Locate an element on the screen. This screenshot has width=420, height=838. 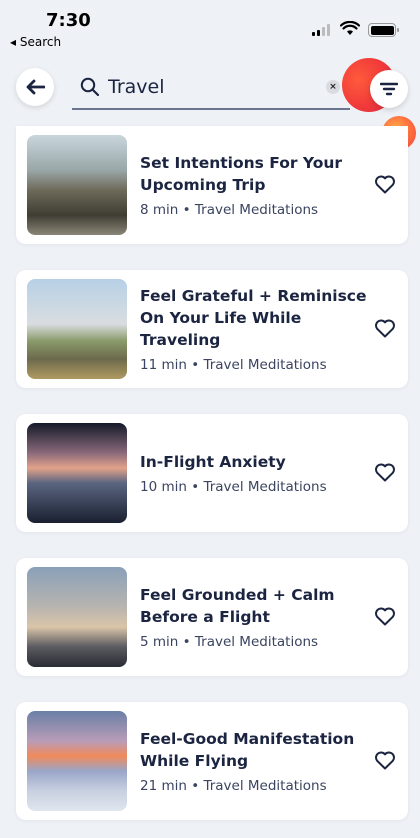
battery-icon is located at coordinates (383, 30).